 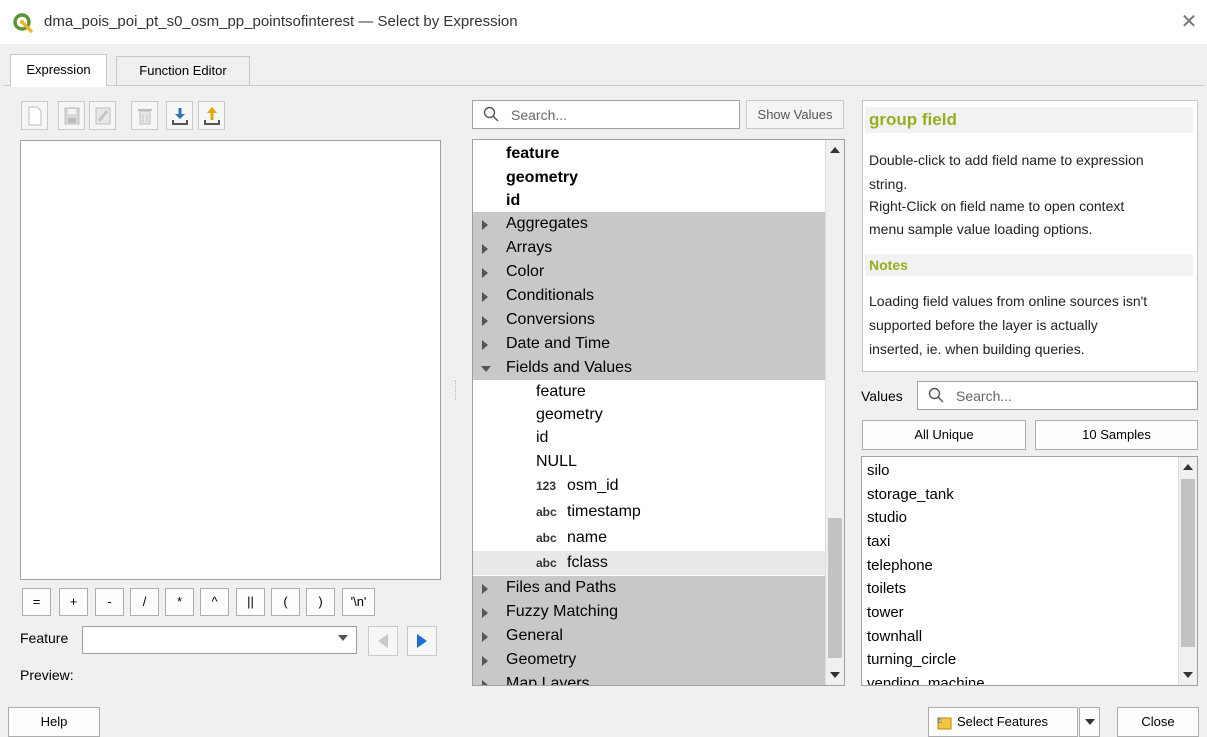 What do you see at coordinates (422, 641) in the screenshot?
I see `next-feature-button` at bounding box center [422, 641].